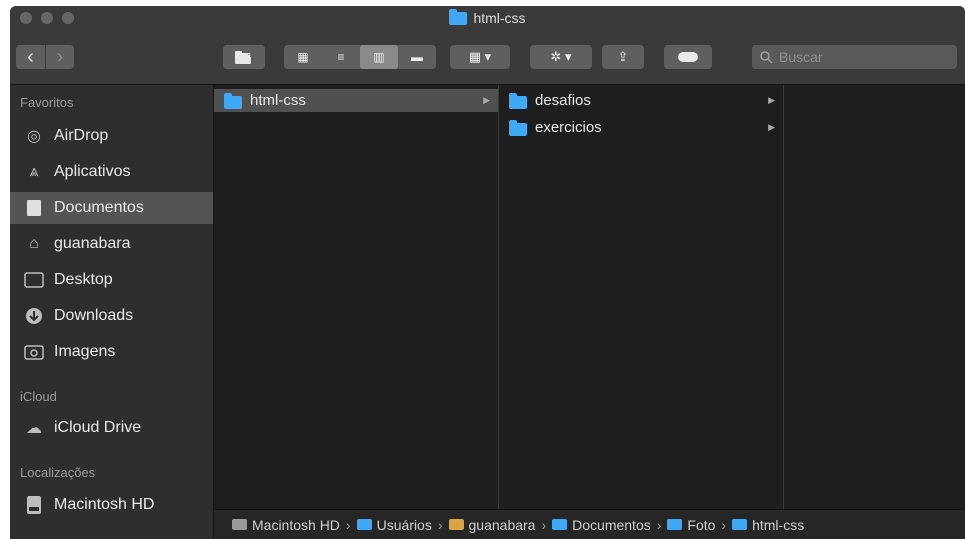 This screenshot has width=965, height=539. I want to click on sidebar-item-guanabara: ⌂ guanabara, so click(111, 244).